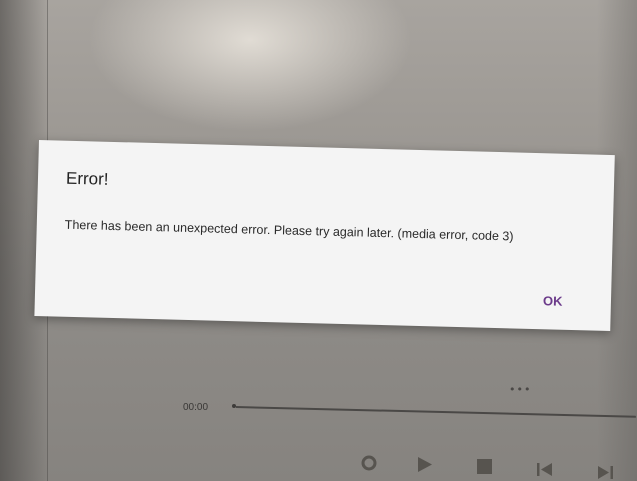  Describe the element at coordinates (520, 389) in the screenshot. I see `more-horizontal-icon: •••` at that location.